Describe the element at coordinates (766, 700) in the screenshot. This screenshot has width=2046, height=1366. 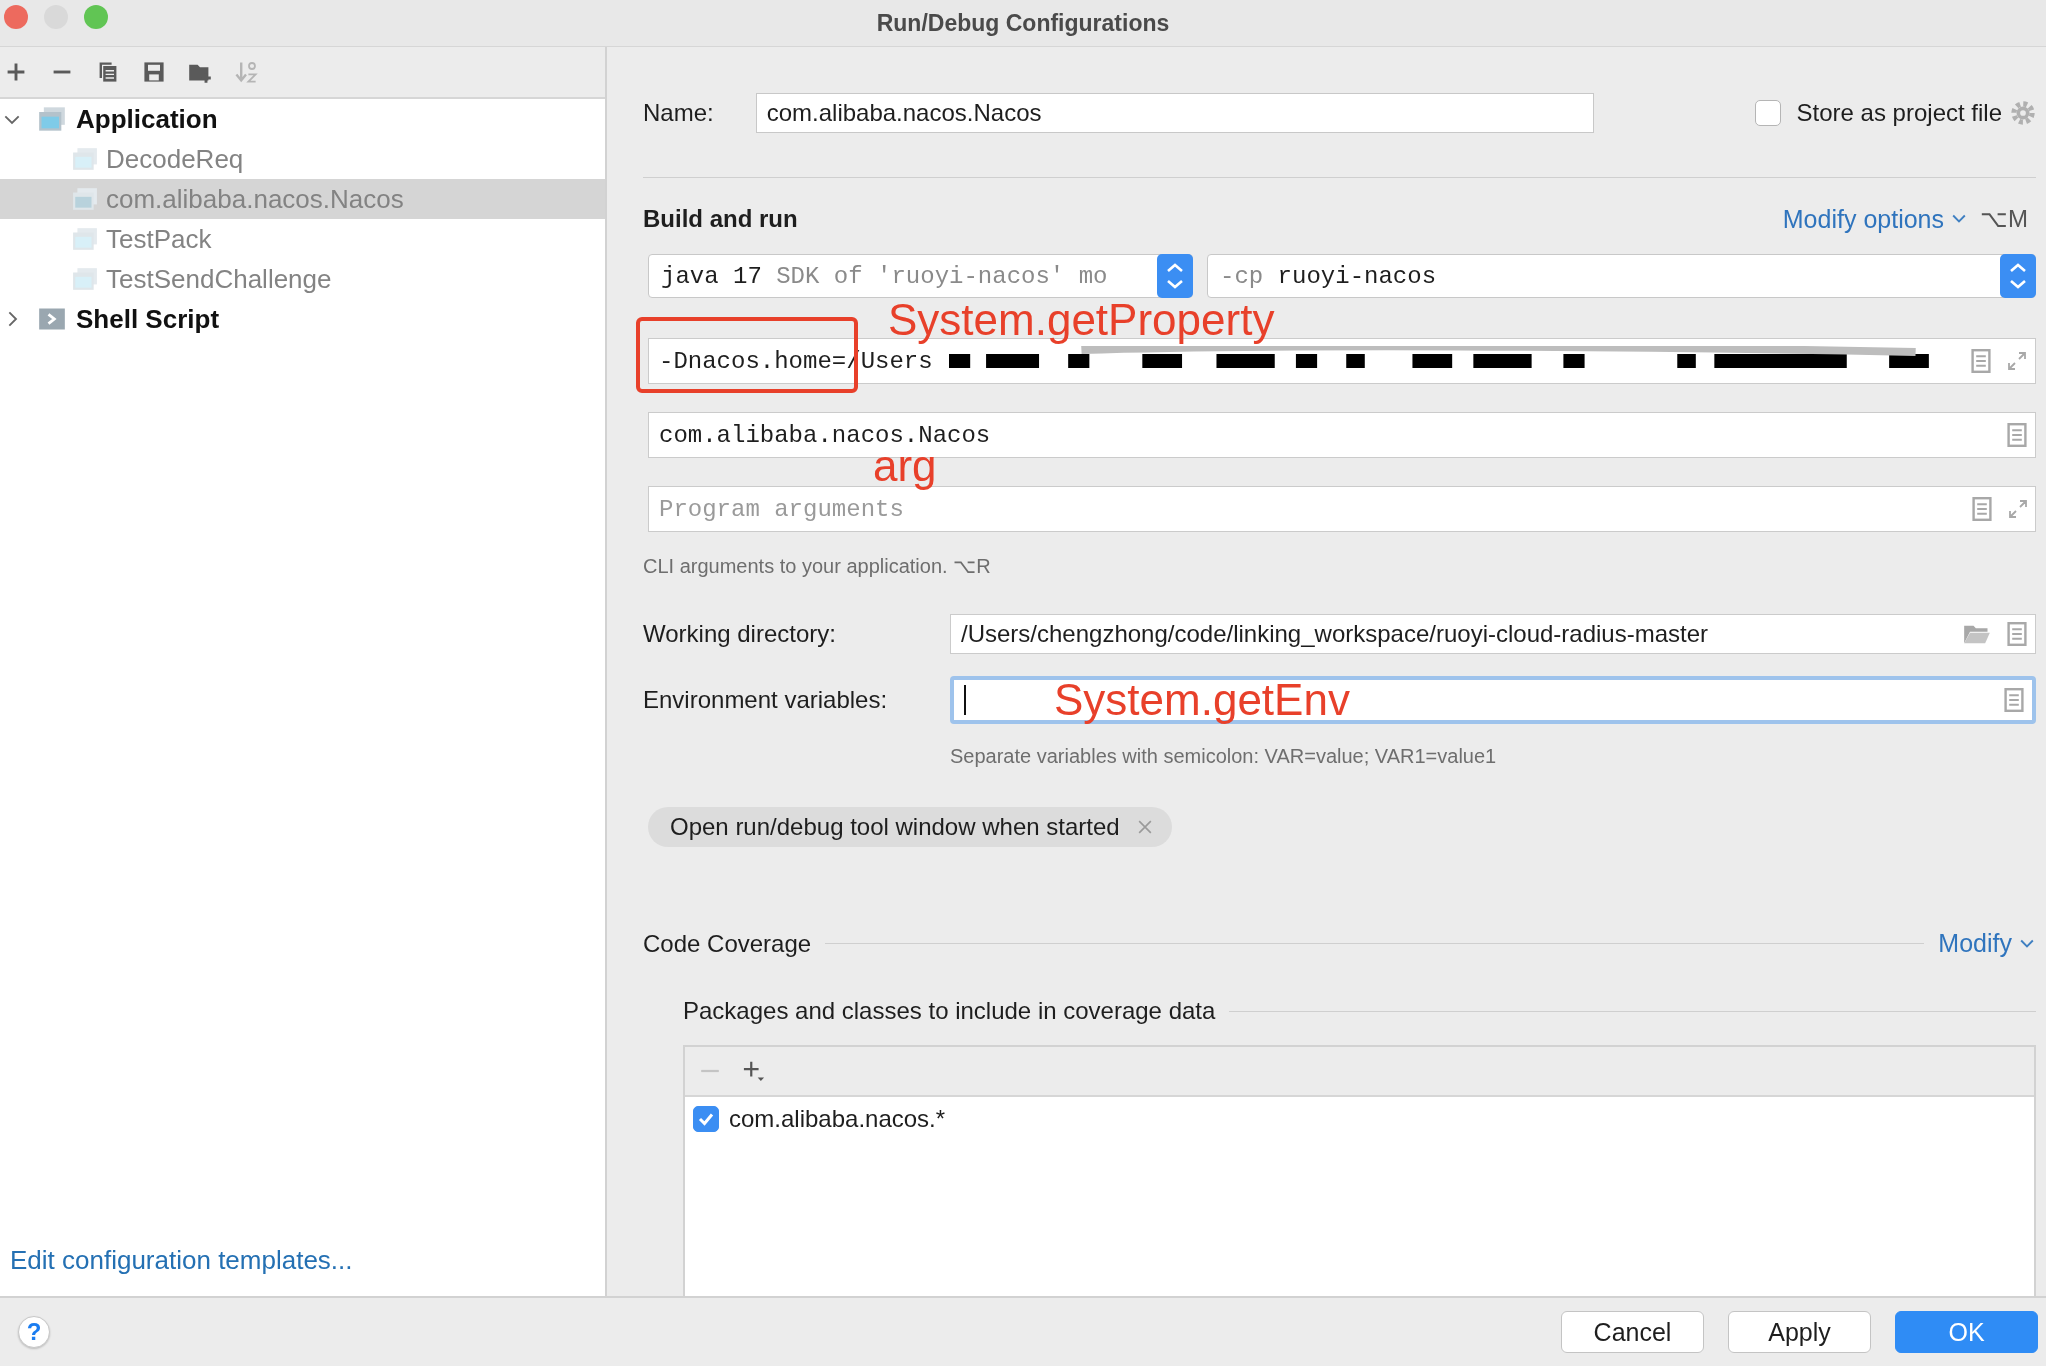
I see `environment-variables-label: Environment variables:` at that location.